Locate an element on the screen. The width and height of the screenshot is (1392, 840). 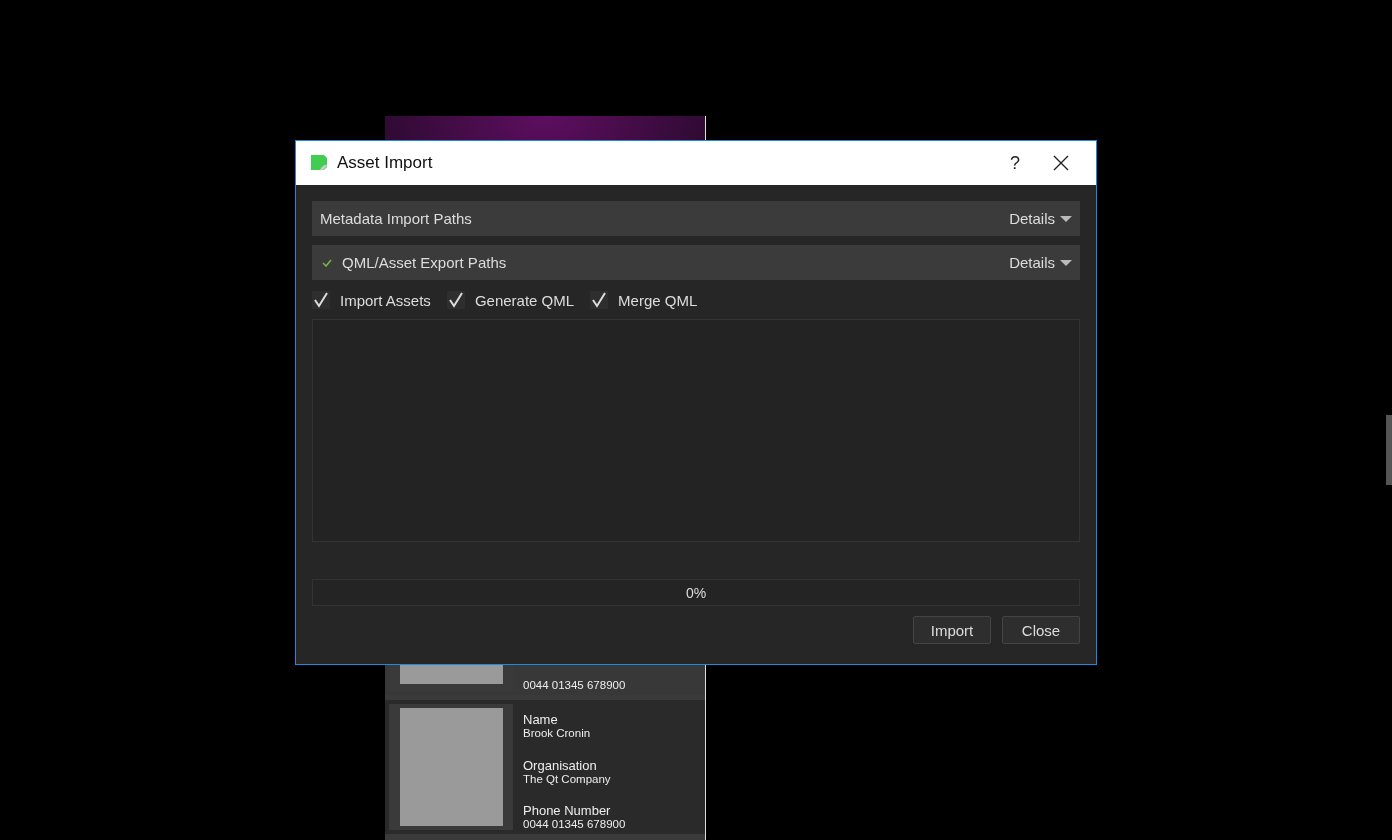
field-label: Phone Number is located at coordinates (567, 810).